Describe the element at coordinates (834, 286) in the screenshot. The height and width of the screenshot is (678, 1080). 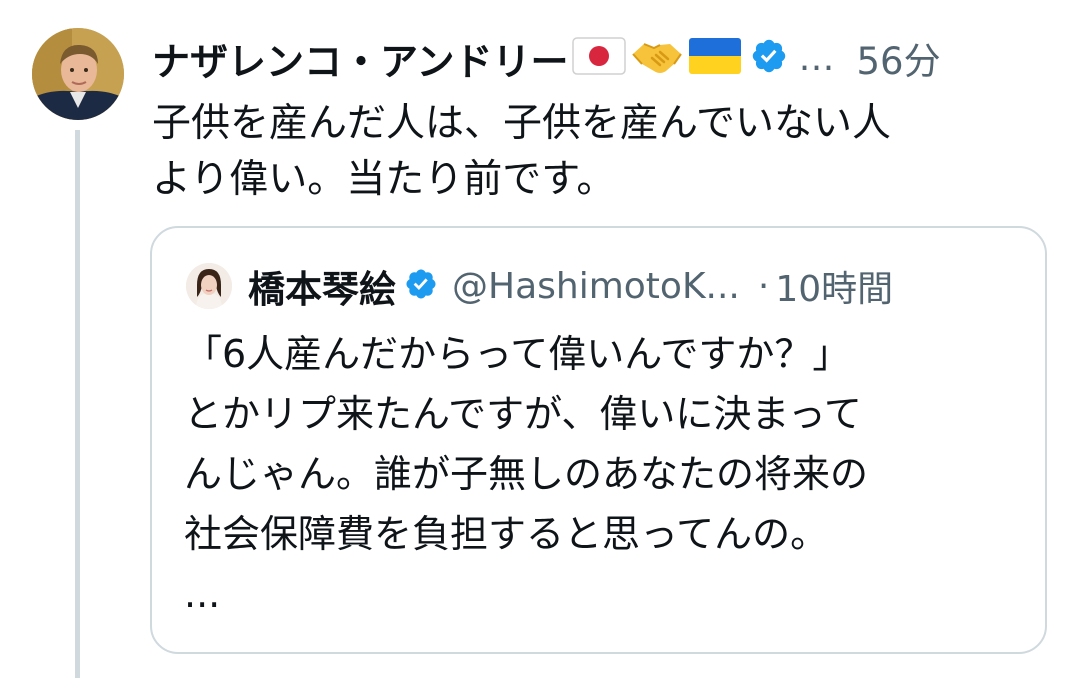
I see `quoted-post-timestamp: 10時間` at that location.